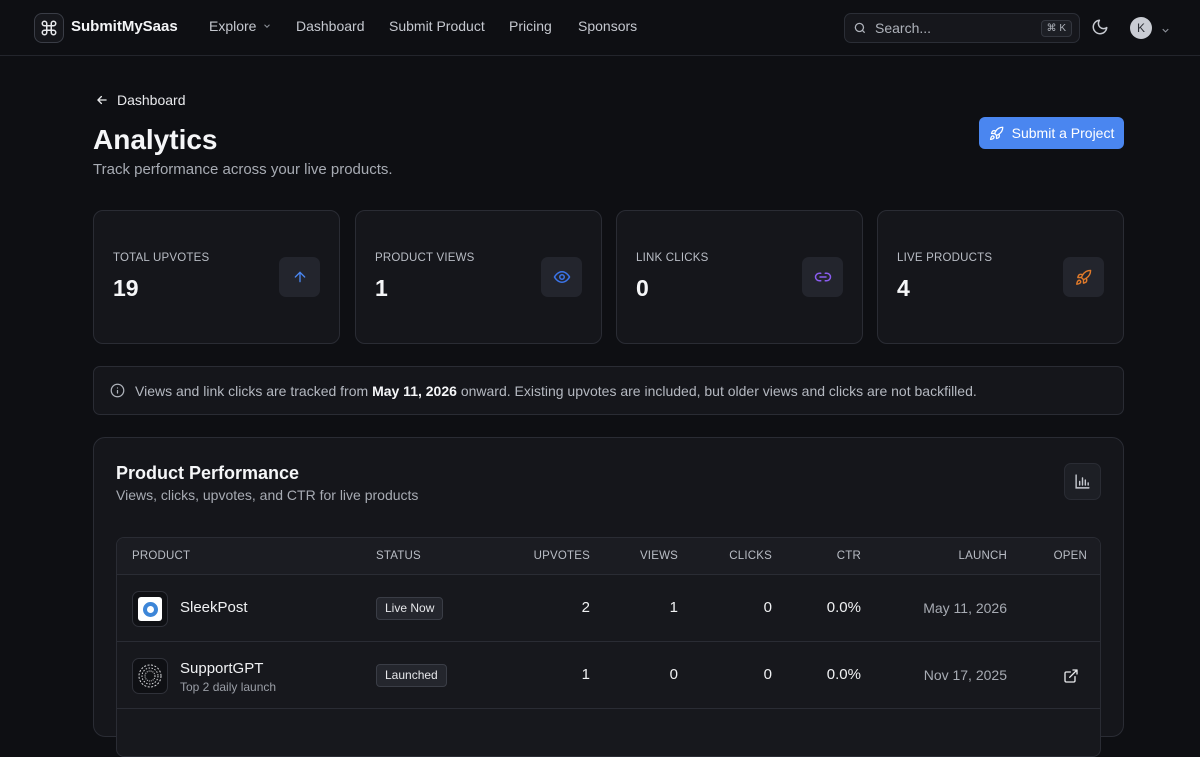 The height and width of the screenshot is (757, 1200). What do you see at coordinates (965, 608) in the screenshot?
I see `launch-date: May 11, 2026` at bounding box center [965, 608].